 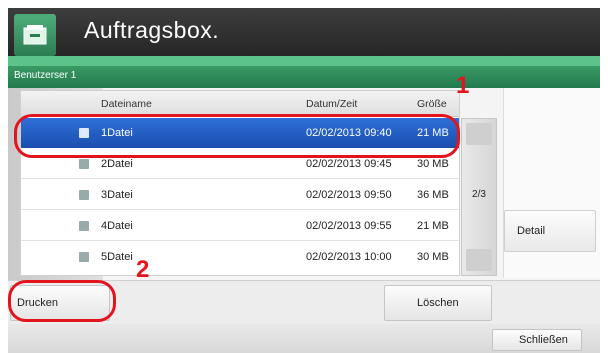 I want to click on page-title: Auftragsbox., so click(x=152, y=30).